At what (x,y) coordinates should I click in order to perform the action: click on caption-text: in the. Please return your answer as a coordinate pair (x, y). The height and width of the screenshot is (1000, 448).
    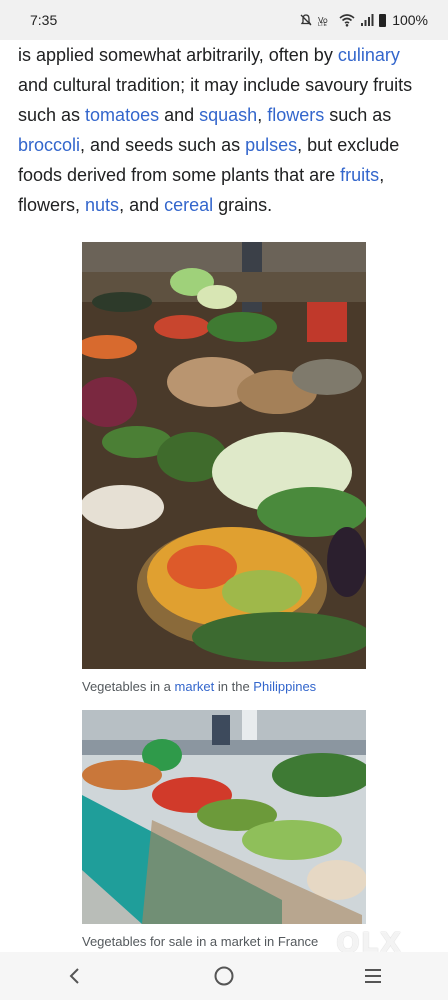
    Looking at the image, I should click on (234, 686).